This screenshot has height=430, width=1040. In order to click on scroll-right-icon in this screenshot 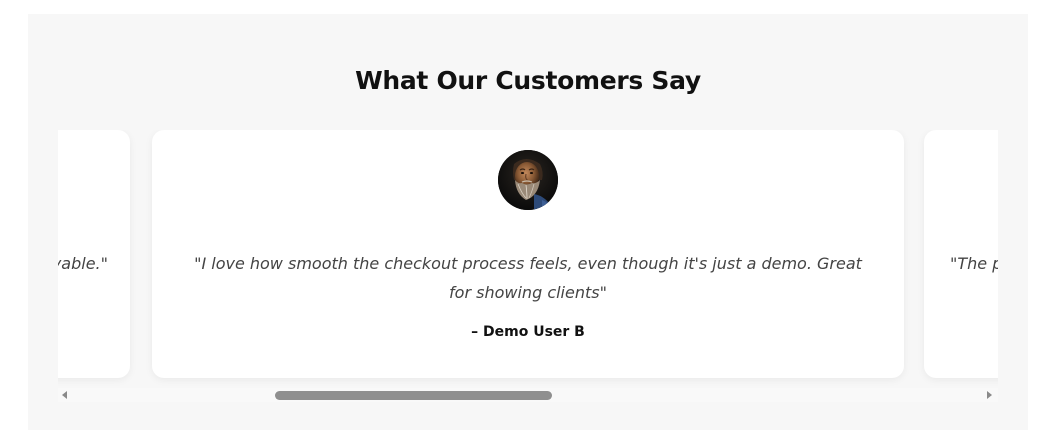, I will do `click(989, 395)`.